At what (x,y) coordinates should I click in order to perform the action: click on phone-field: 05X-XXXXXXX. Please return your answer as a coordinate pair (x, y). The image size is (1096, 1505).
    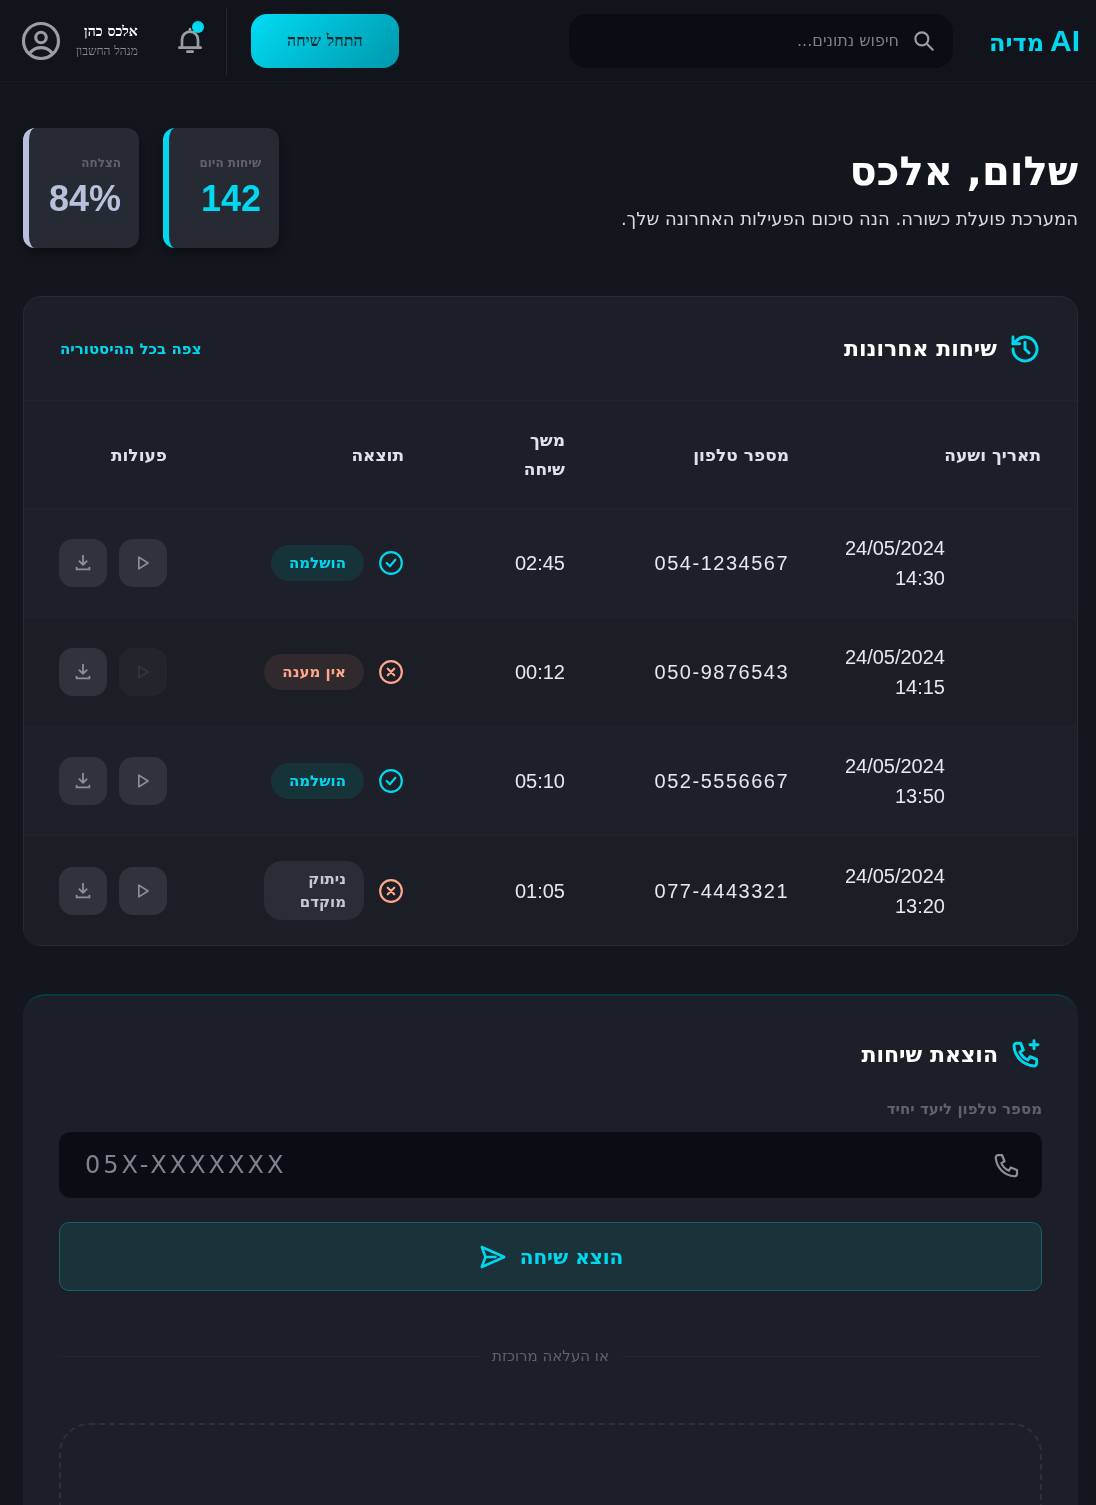
    Looking at the image, I should click on (550, 1165).